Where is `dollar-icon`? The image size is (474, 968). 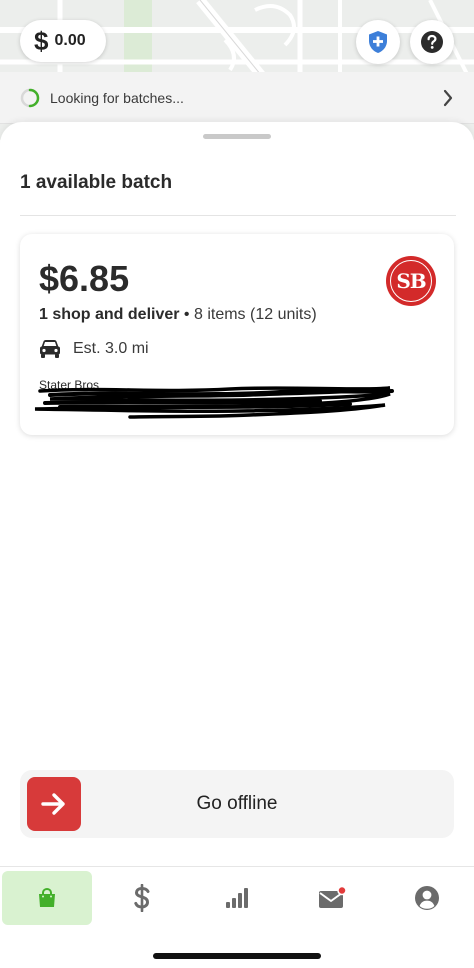 dollar-icon is located at coordinates (142, 898).